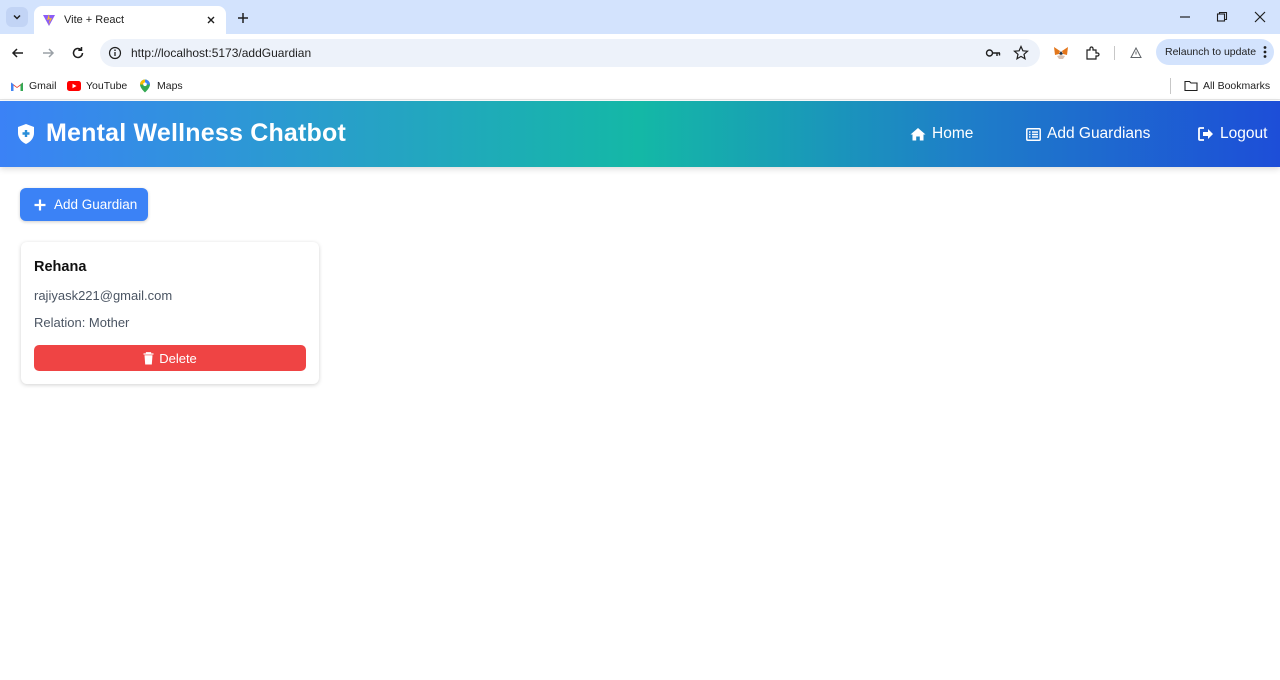 The image size is (1280, 680). Describe the element at coordinates (1099, 133) in the screenshot. I see `nav-add-guardians-label: Add Guardians` at that location.